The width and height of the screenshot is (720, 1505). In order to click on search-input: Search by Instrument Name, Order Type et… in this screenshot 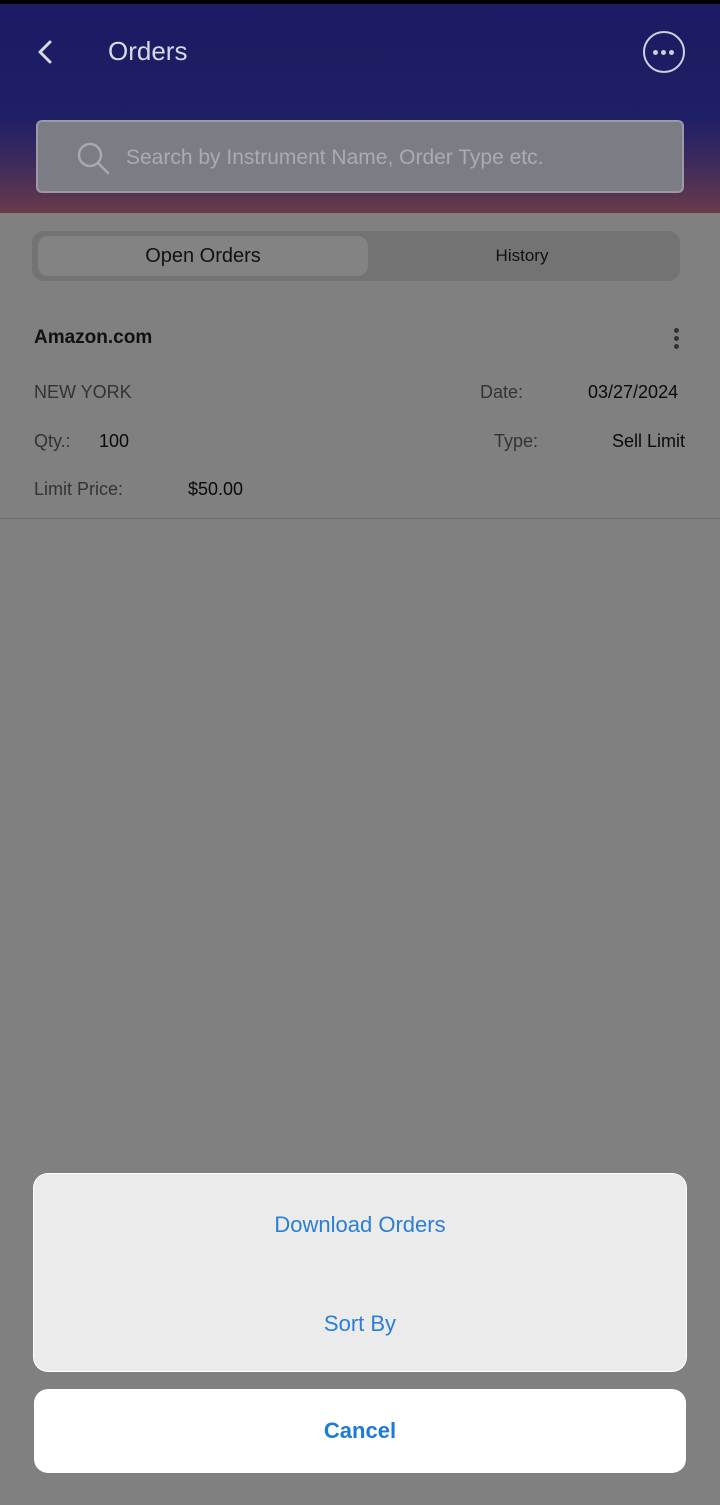, I will do `click(360, 156)`.